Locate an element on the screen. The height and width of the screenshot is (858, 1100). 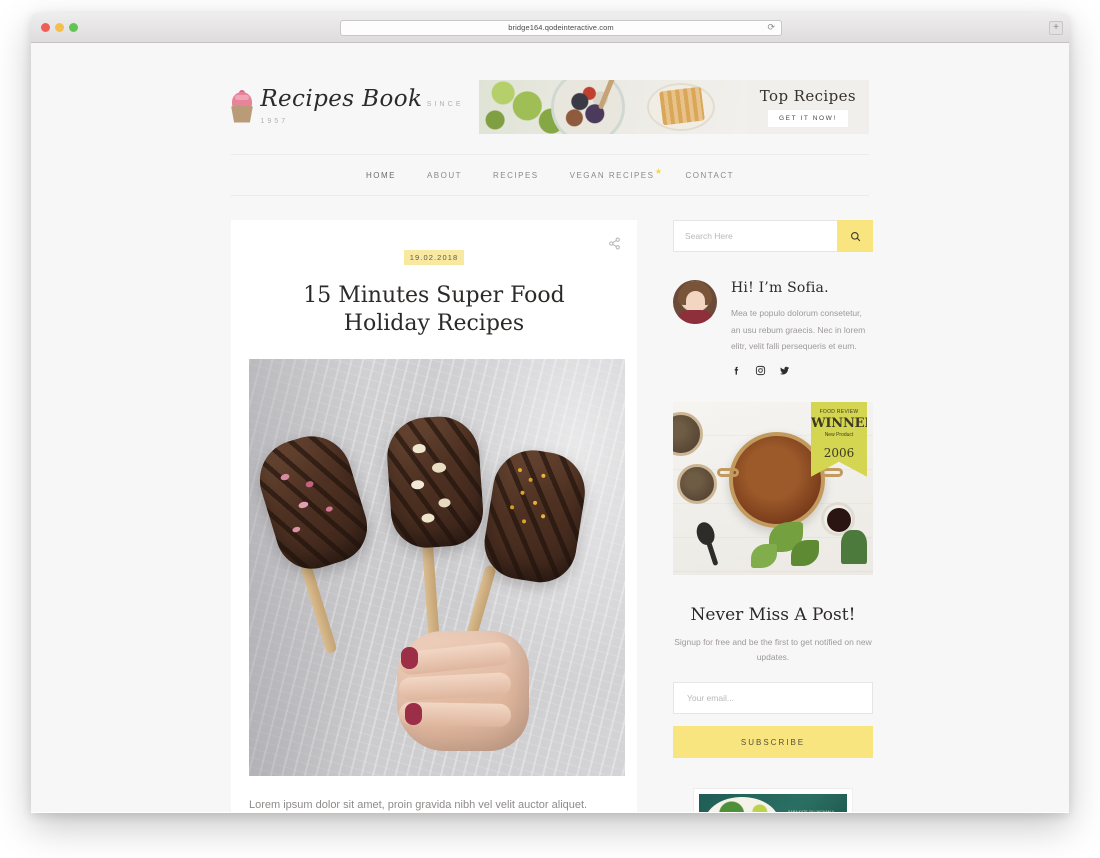
author-social-links is located at coordinates (802, 370).